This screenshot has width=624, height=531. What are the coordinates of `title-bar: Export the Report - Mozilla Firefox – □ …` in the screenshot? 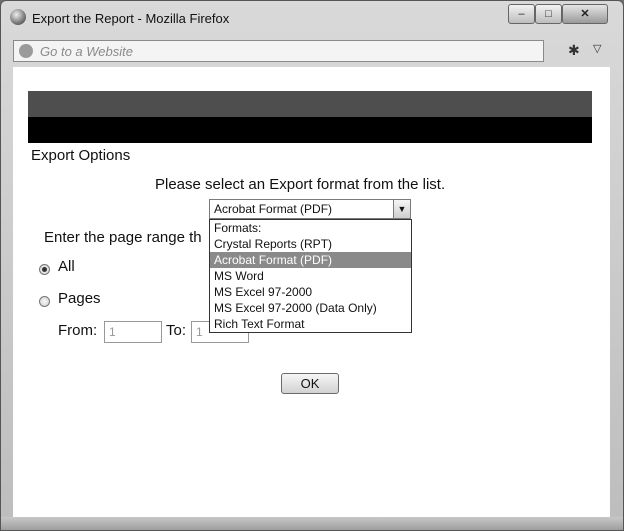 It's located at (312, 18).